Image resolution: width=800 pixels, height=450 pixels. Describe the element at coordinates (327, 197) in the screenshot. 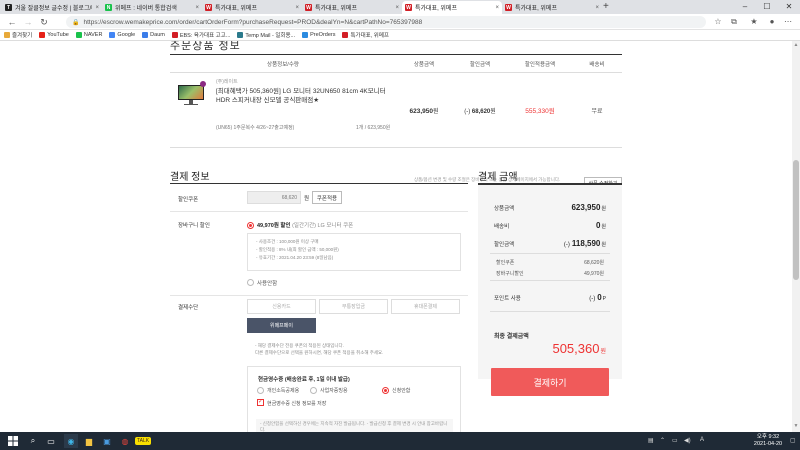

I see `apply-coupon-button: 쿠폰적용` at that location.